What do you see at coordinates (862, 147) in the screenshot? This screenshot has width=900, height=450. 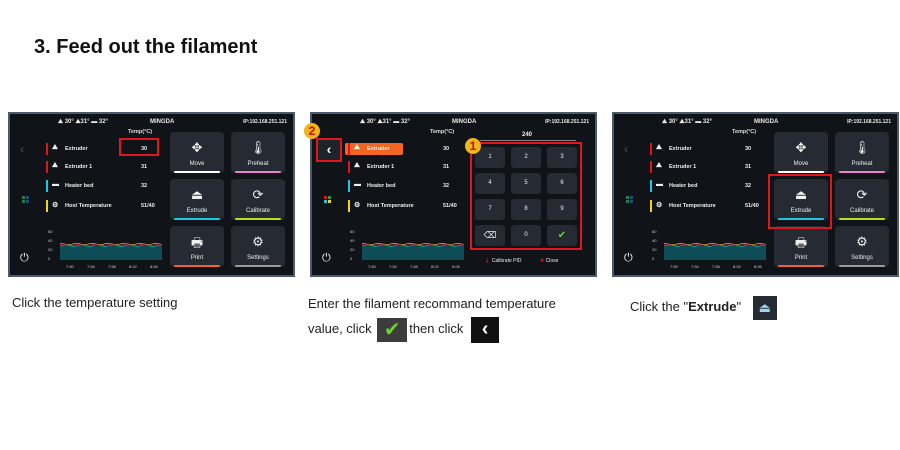 I see `preheat-icon: 🌡` at bounding box center [862, 147].